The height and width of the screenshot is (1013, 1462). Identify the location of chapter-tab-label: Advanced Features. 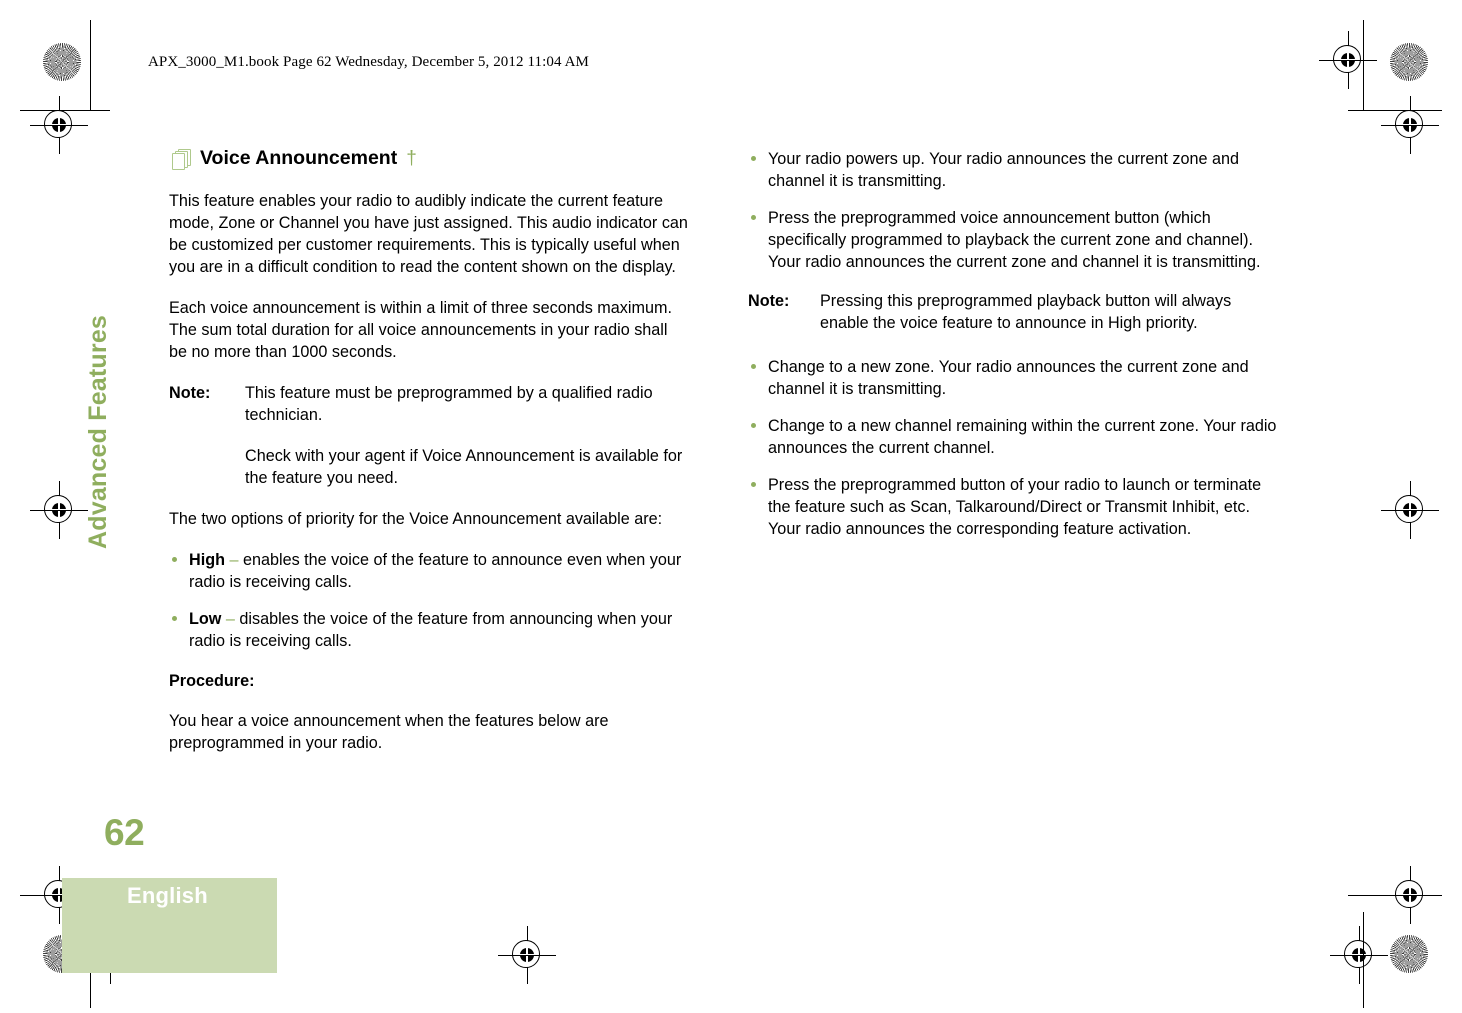
(98, 431).